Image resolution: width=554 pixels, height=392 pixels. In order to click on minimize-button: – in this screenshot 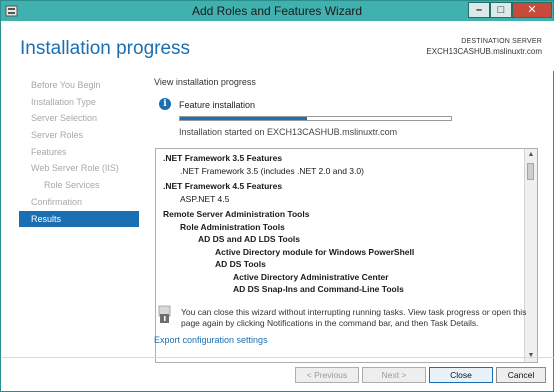, I will do `click(479, 10)`.